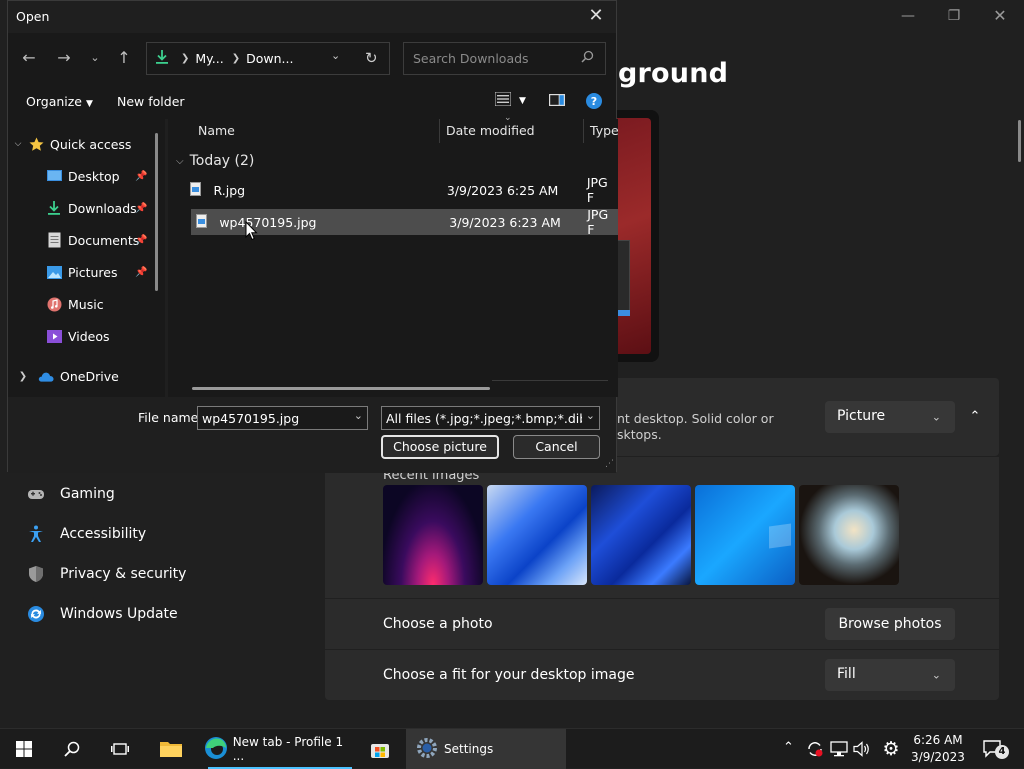  Describe the element at coordinates (171, 749) in the screenshot. I see `file-explorer-icon` at that location.